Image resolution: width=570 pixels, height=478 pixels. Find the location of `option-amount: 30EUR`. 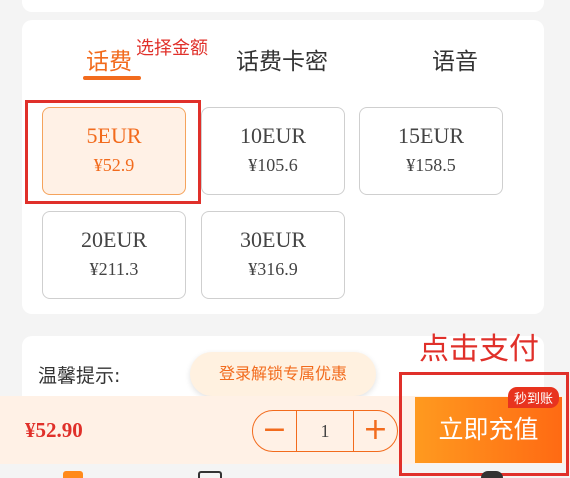

option-amount: 30EUR is located at coordinates (273, 239).